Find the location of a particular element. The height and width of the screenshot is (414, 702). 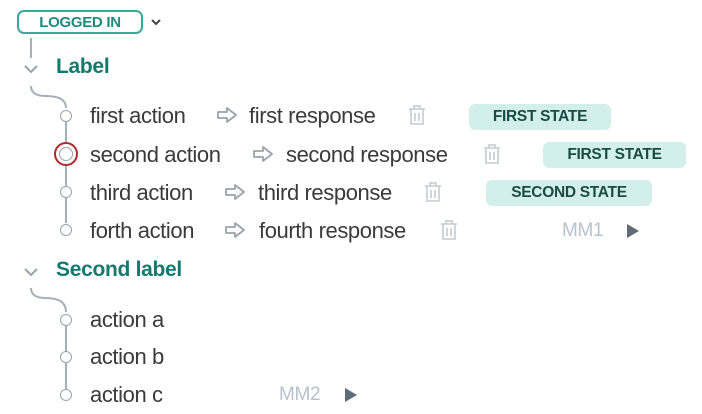

action-text: third action is located at coordinates (141, 193).